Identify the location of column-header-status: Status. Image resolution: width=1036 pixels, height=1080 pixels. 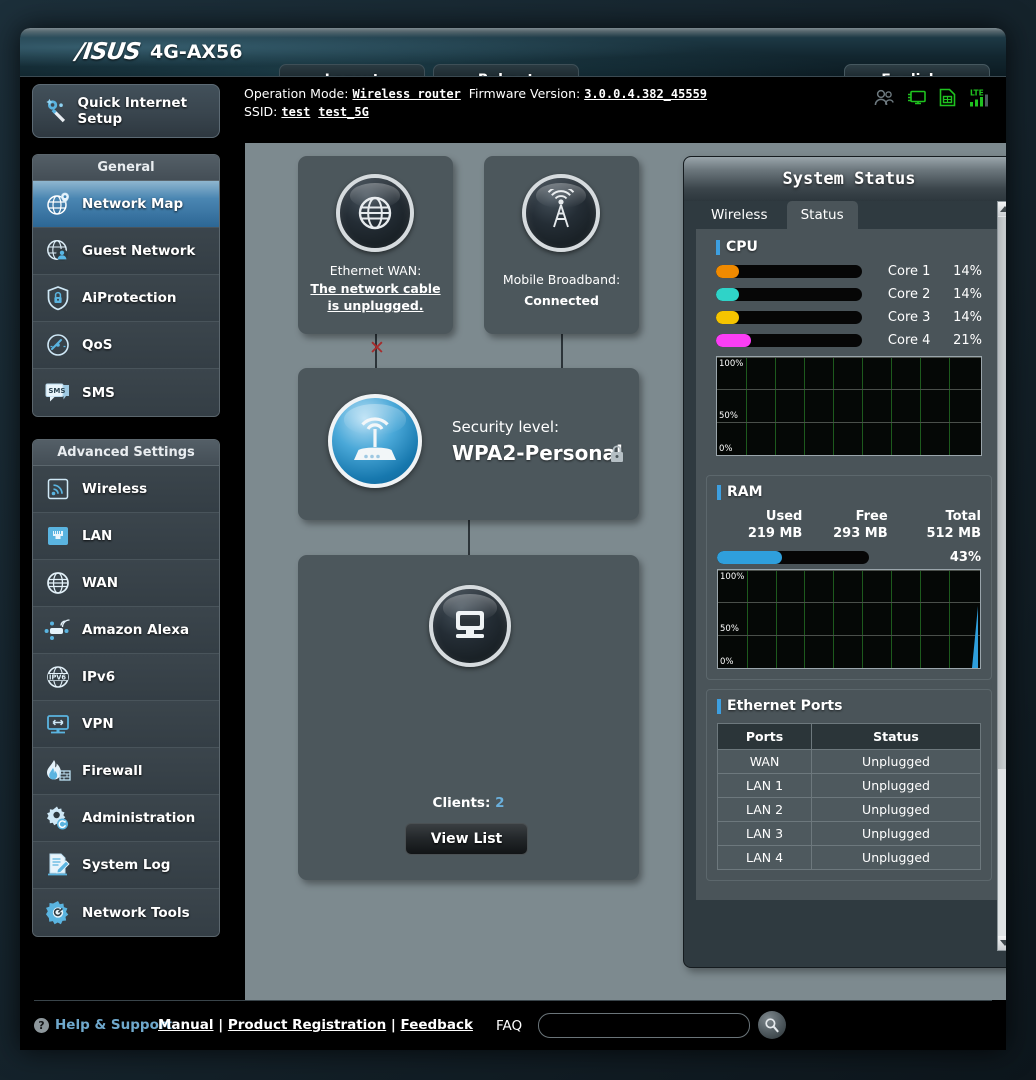
(896, 736).